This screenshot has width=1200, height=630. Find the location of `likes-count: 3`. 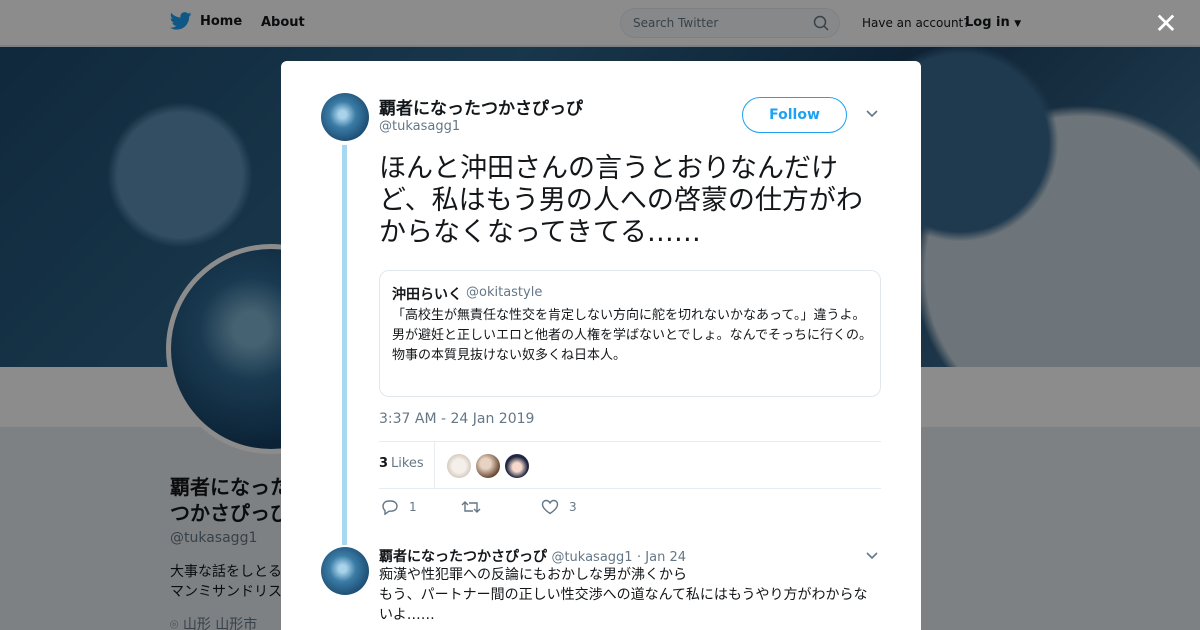

likes-count: 3 is located at coordinates (383, 463).